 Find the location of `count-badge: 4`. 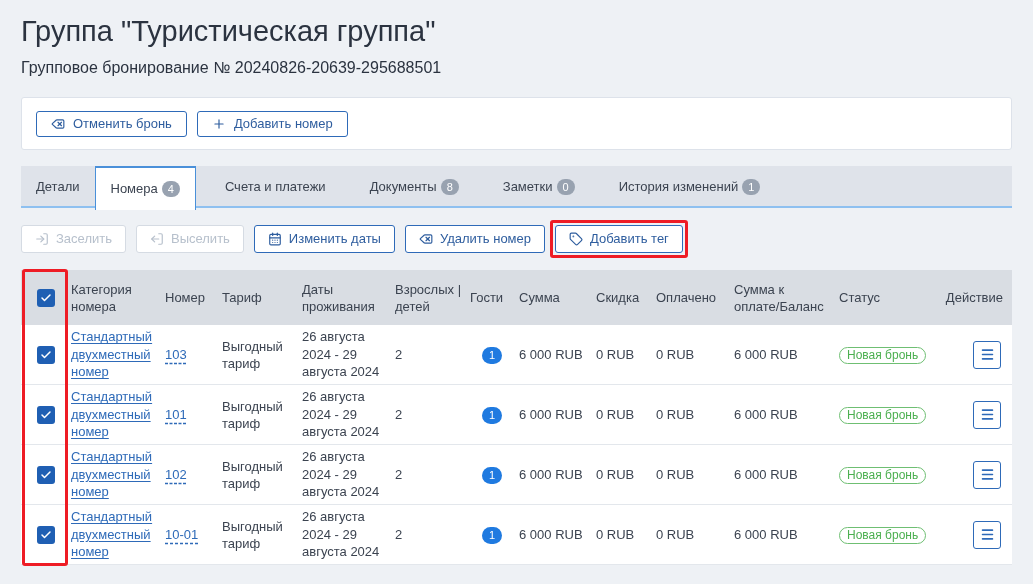

count-badge: 4 is located at coordinates (170, 189).